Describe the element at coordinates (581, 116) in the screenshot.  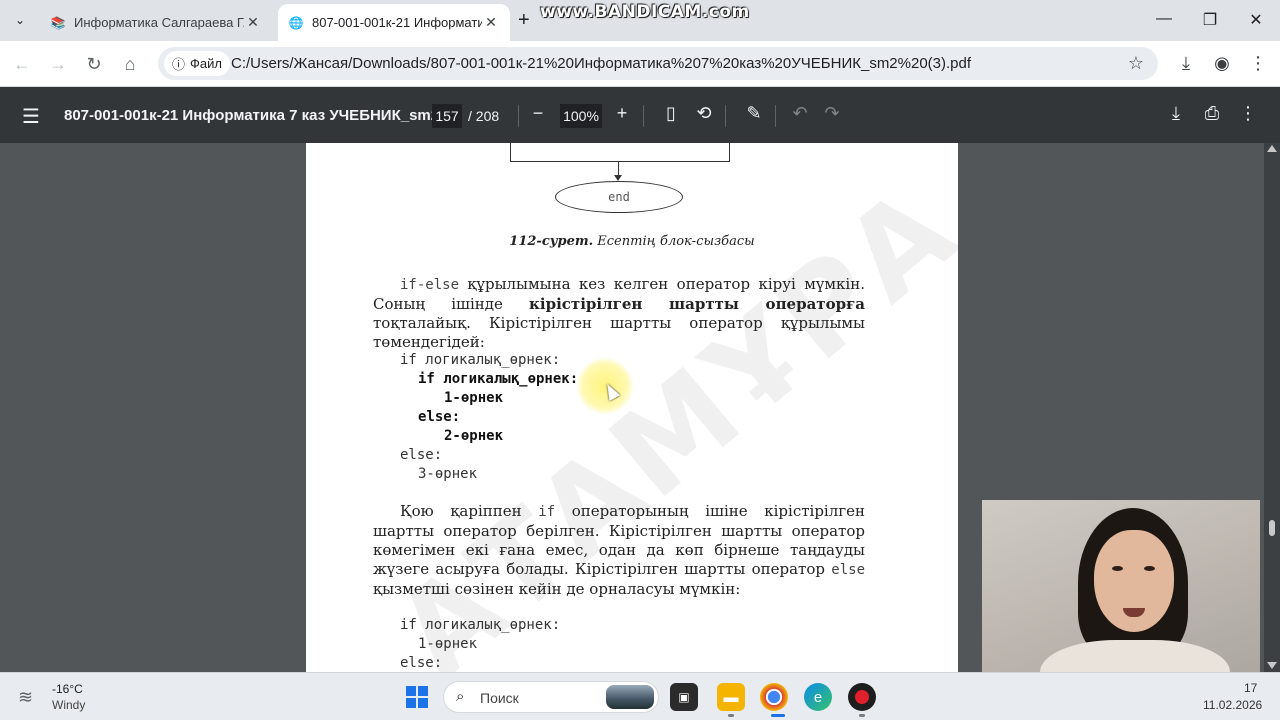
I see `zoom-level-input: 100%` at that location.